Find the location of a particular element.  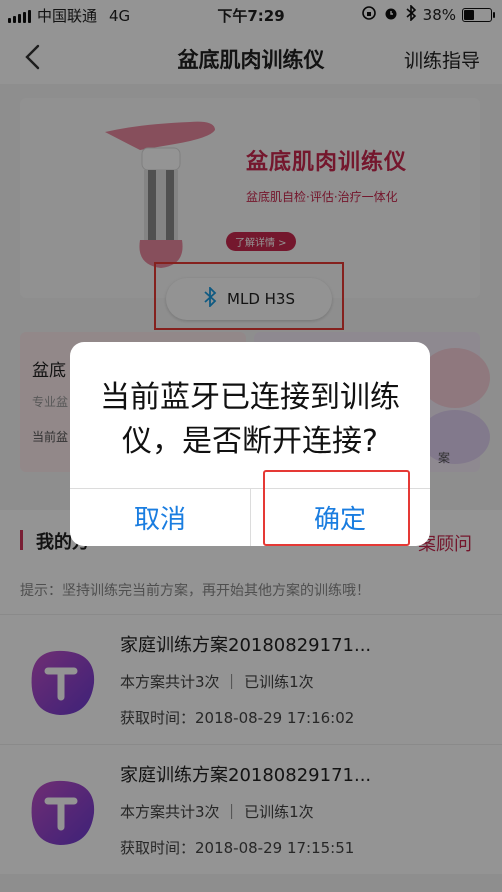

highlight-frame is located at coordinates (336, 508).